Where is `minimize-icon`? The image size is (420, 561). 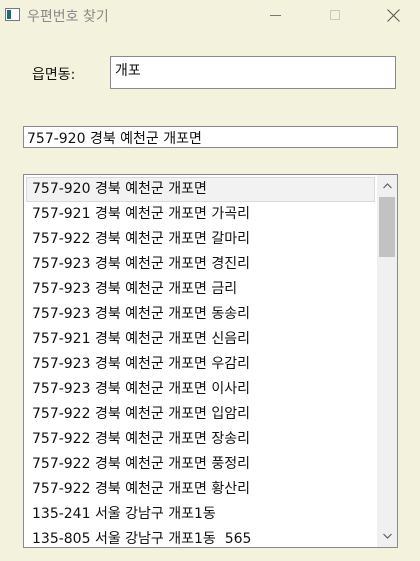 minimize-icon is located at coordinates (275, 15).